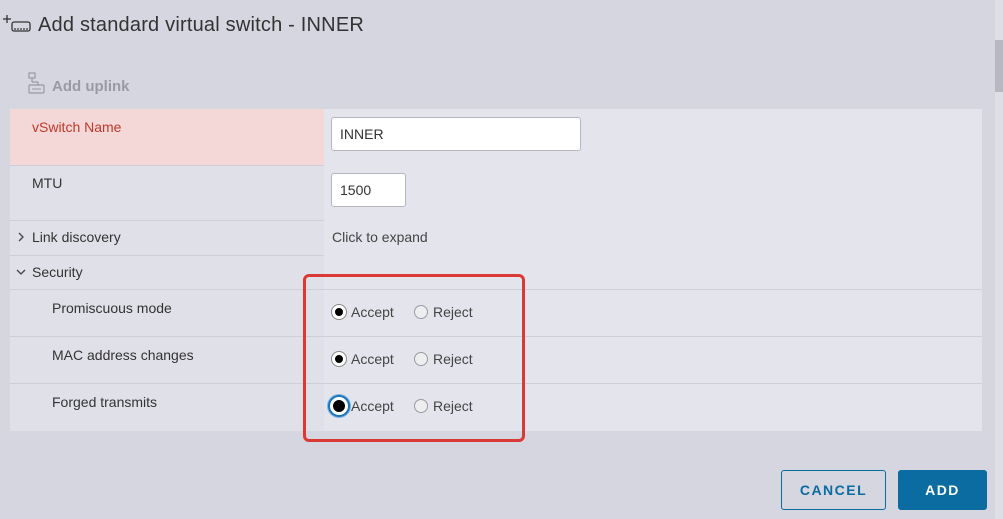  What do you see at coordinates (36, 83) in the screenshot?
I see `uplink-icon` at bounding box center [36, 83].